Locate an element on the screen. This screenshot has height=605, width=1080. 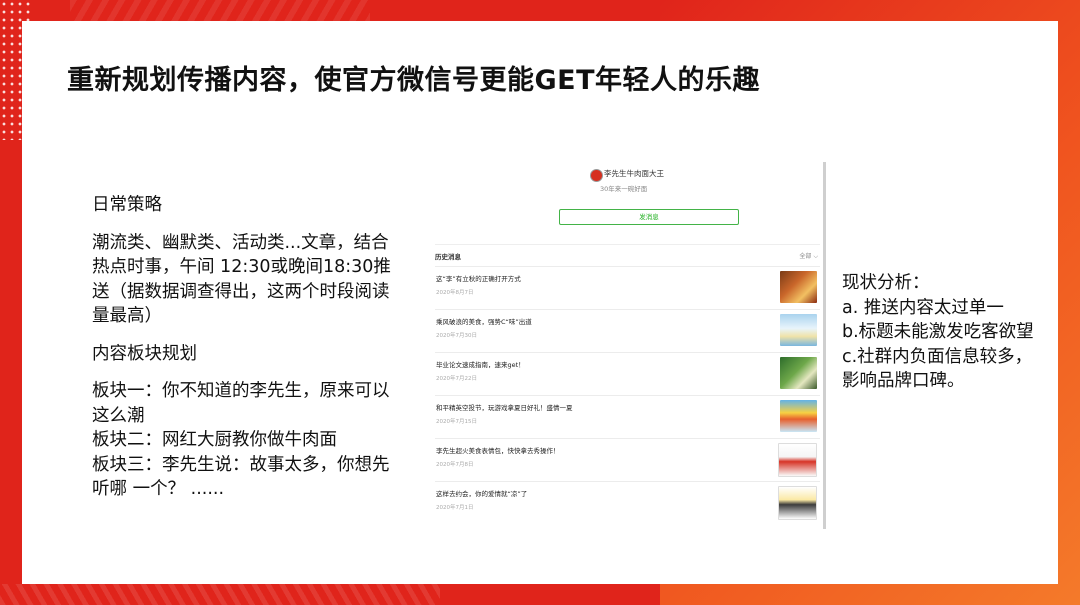
message-title: 和平精英空投节，玩游戏拿夏日好礼！盛情一夏 is located at coordinates (504, 407).